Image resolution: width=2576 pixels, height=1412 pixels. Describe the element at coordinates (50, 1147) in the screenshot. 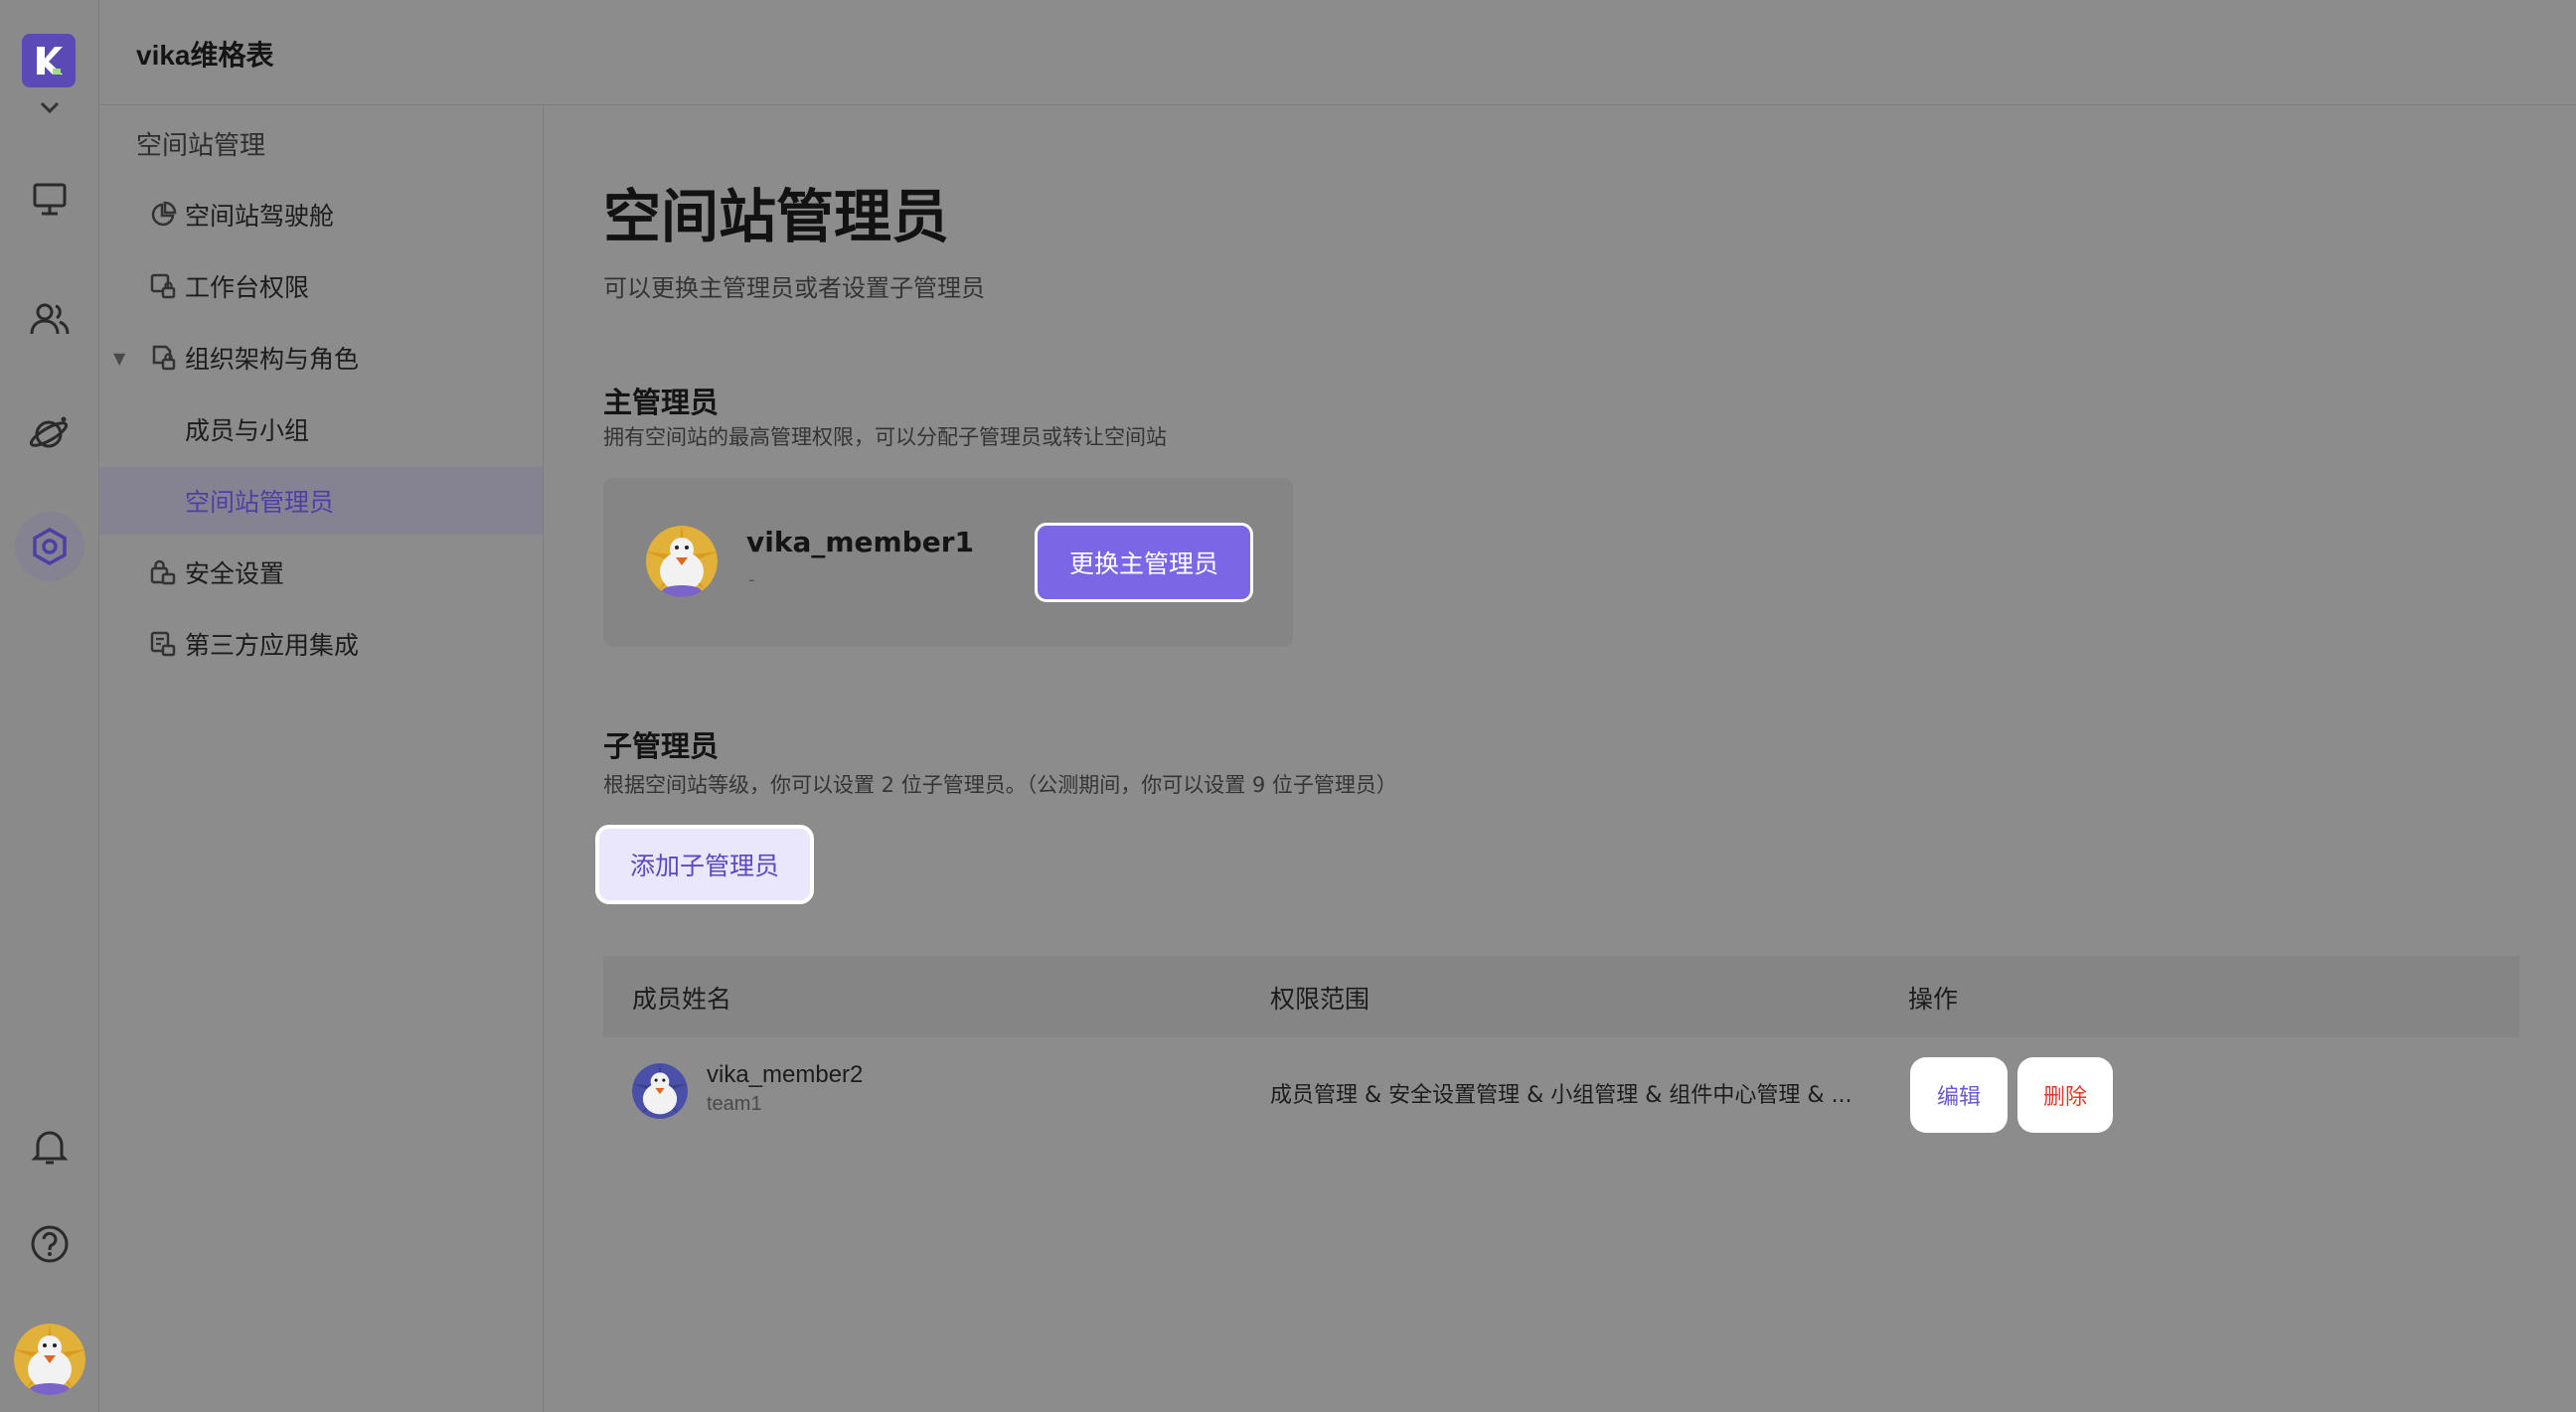

I see `bell-icon` at that location.